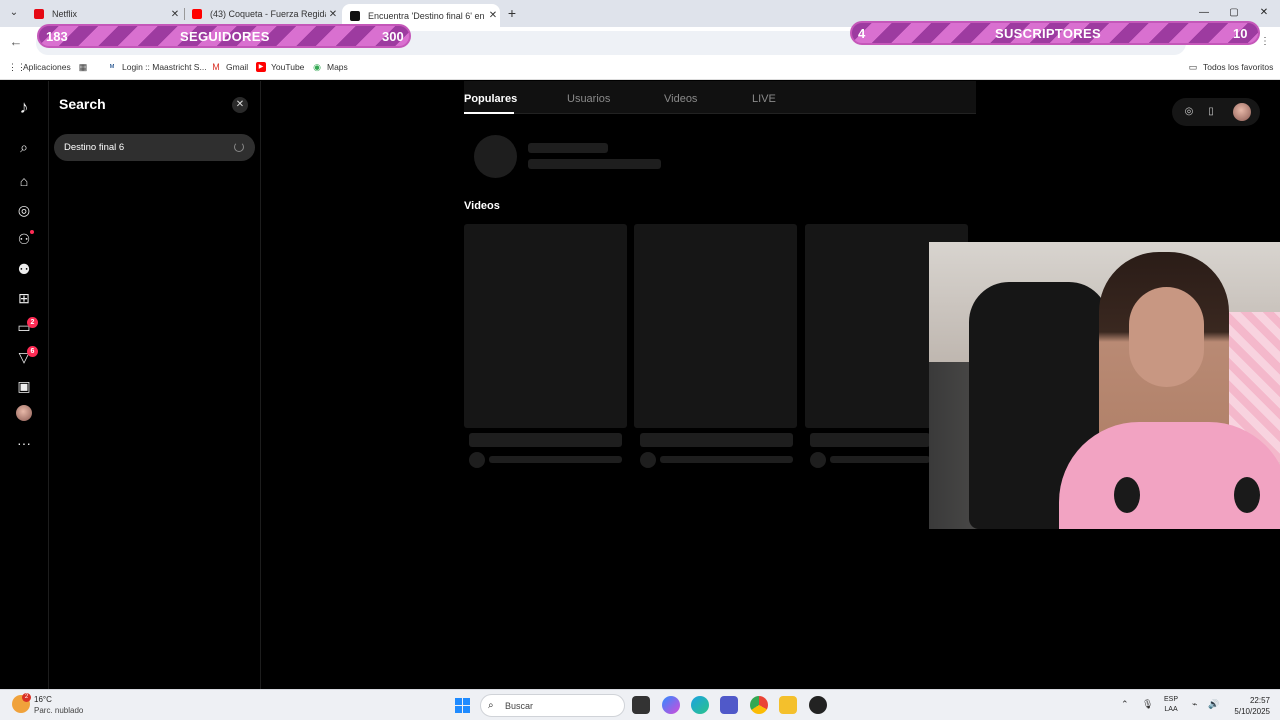  I want to click on upload-icon: ⊞, so click(24, 298).